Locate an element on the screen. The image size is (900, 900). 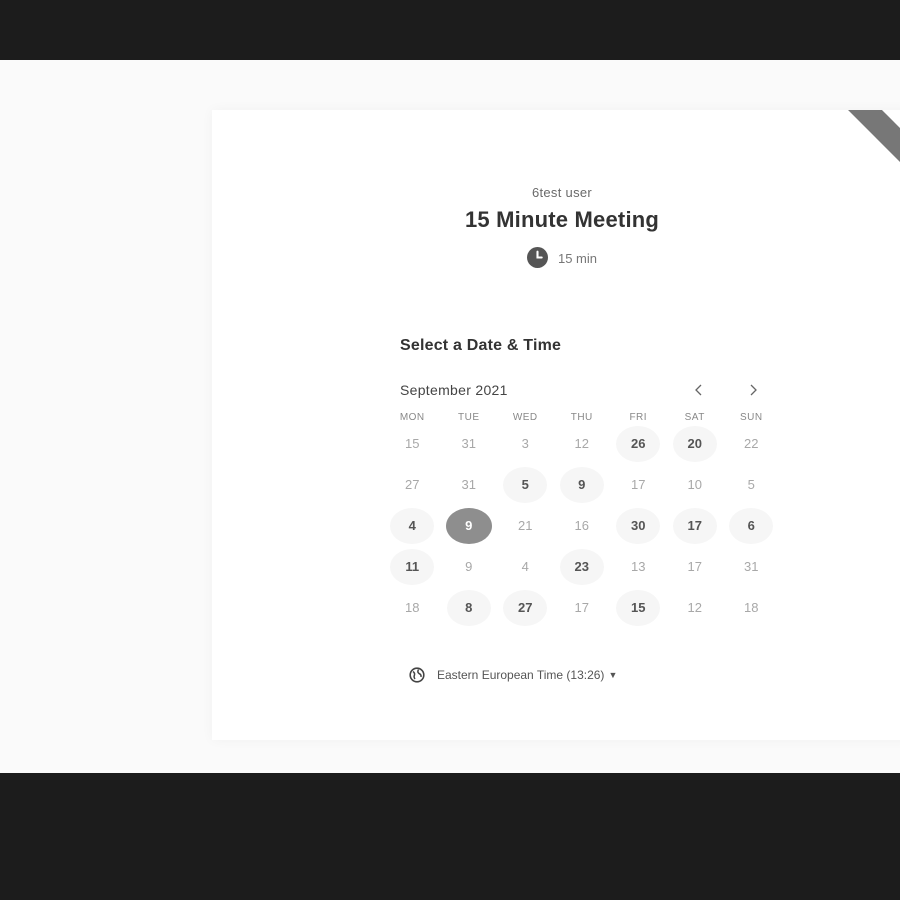
calendar-week: 11 9 4 23 13 17 31 is located at coordinates (582, 566).